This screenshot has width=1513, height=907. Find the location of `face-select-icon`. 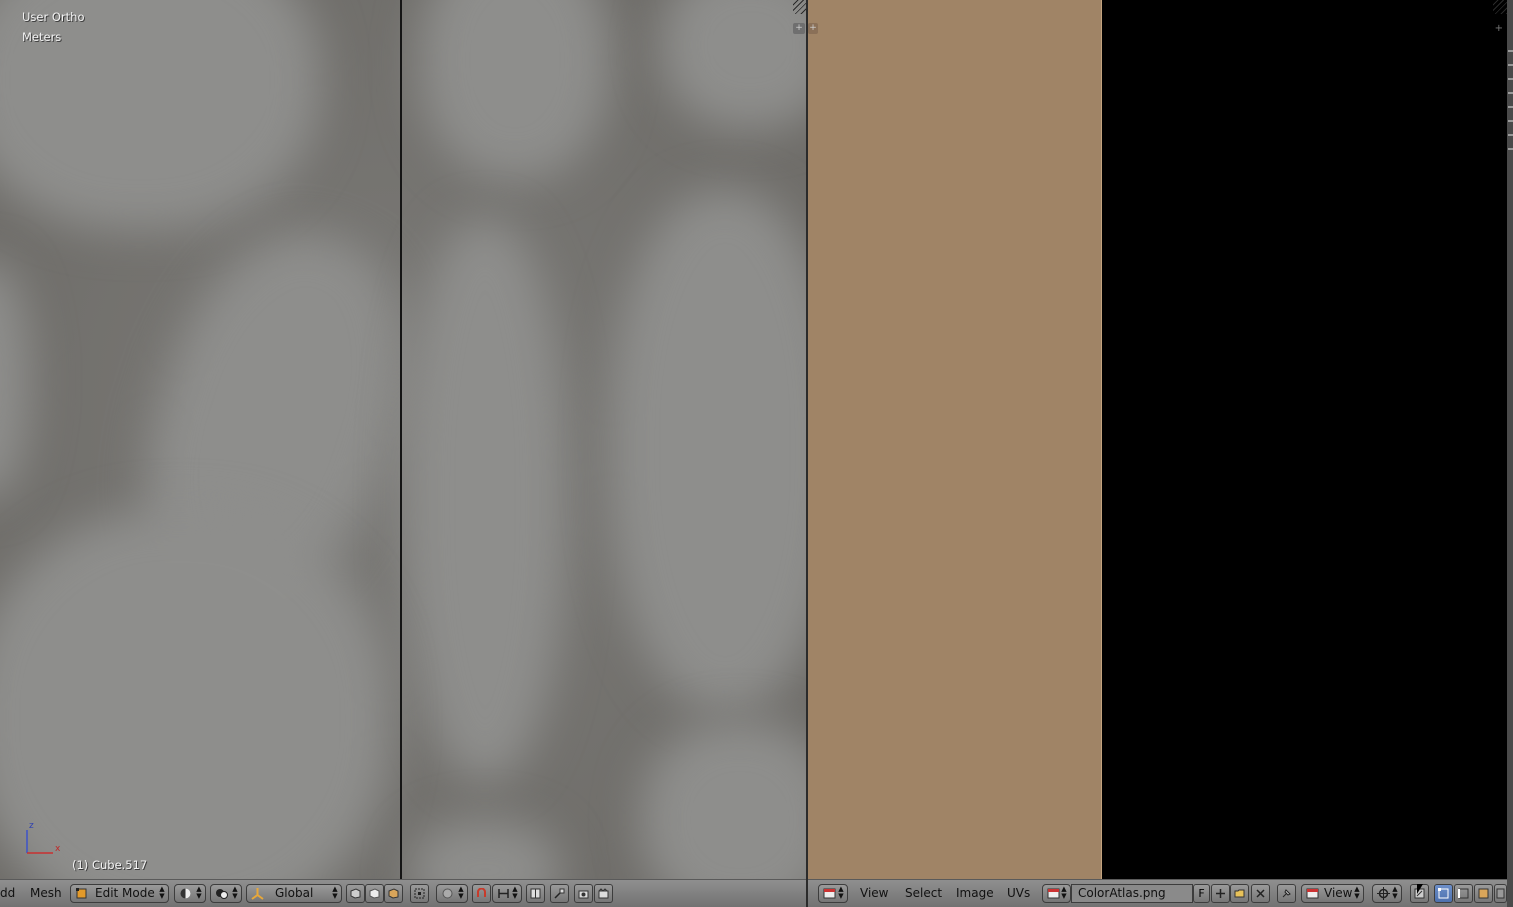

face-select-icon is located at coordinates (1483, 893).